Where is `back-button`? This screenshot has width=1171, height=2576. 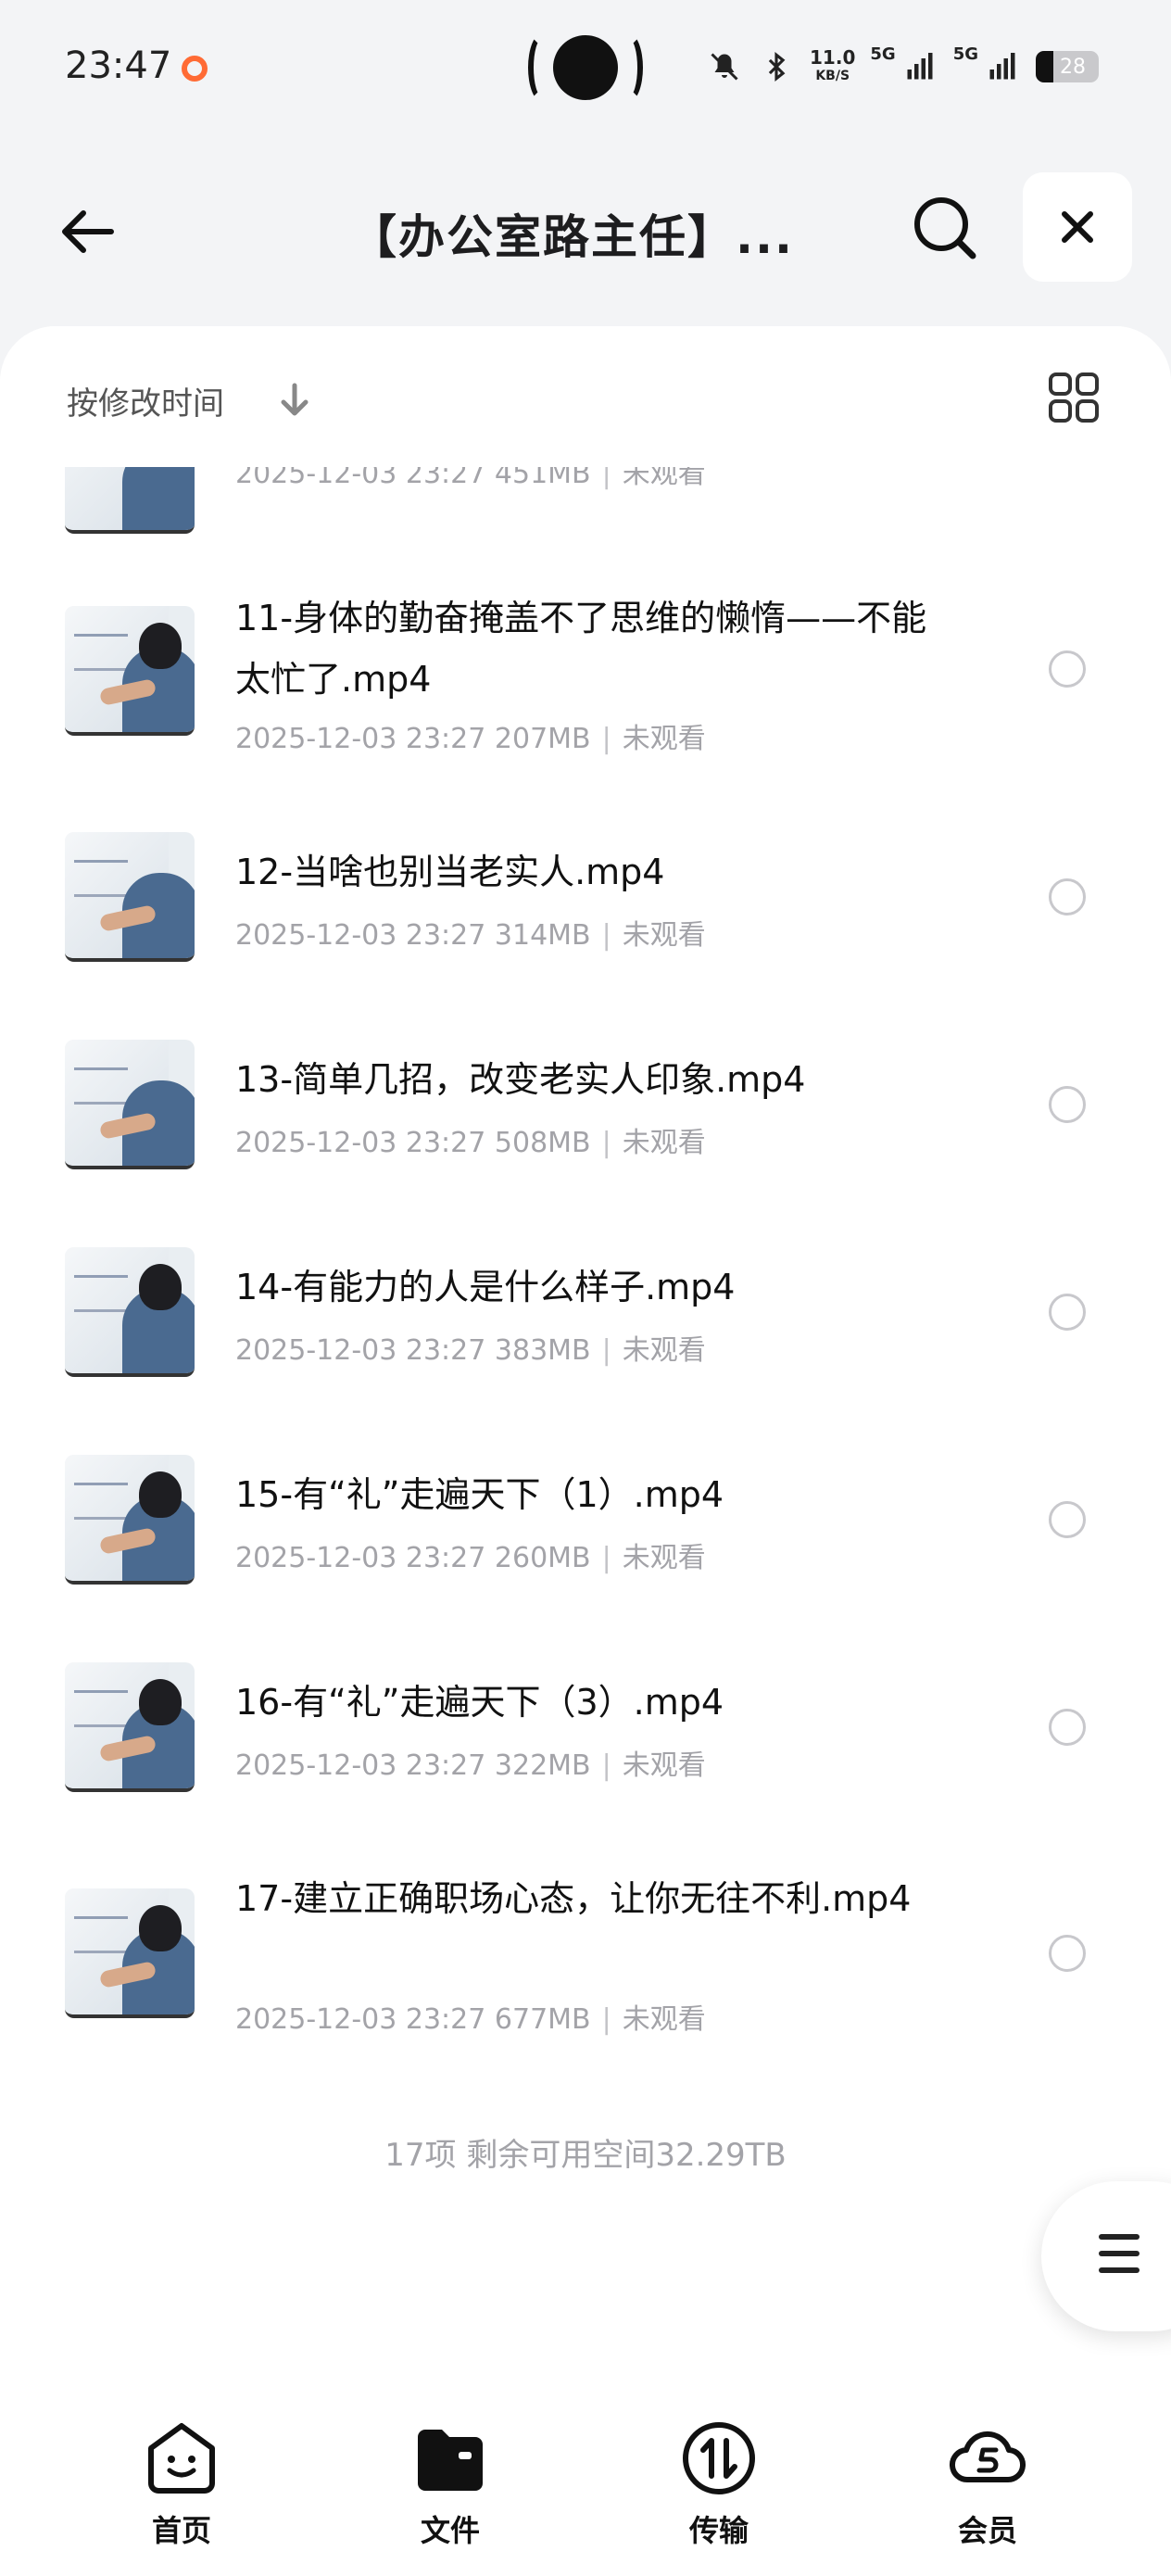 back-button is located at coordinates (89, 232).